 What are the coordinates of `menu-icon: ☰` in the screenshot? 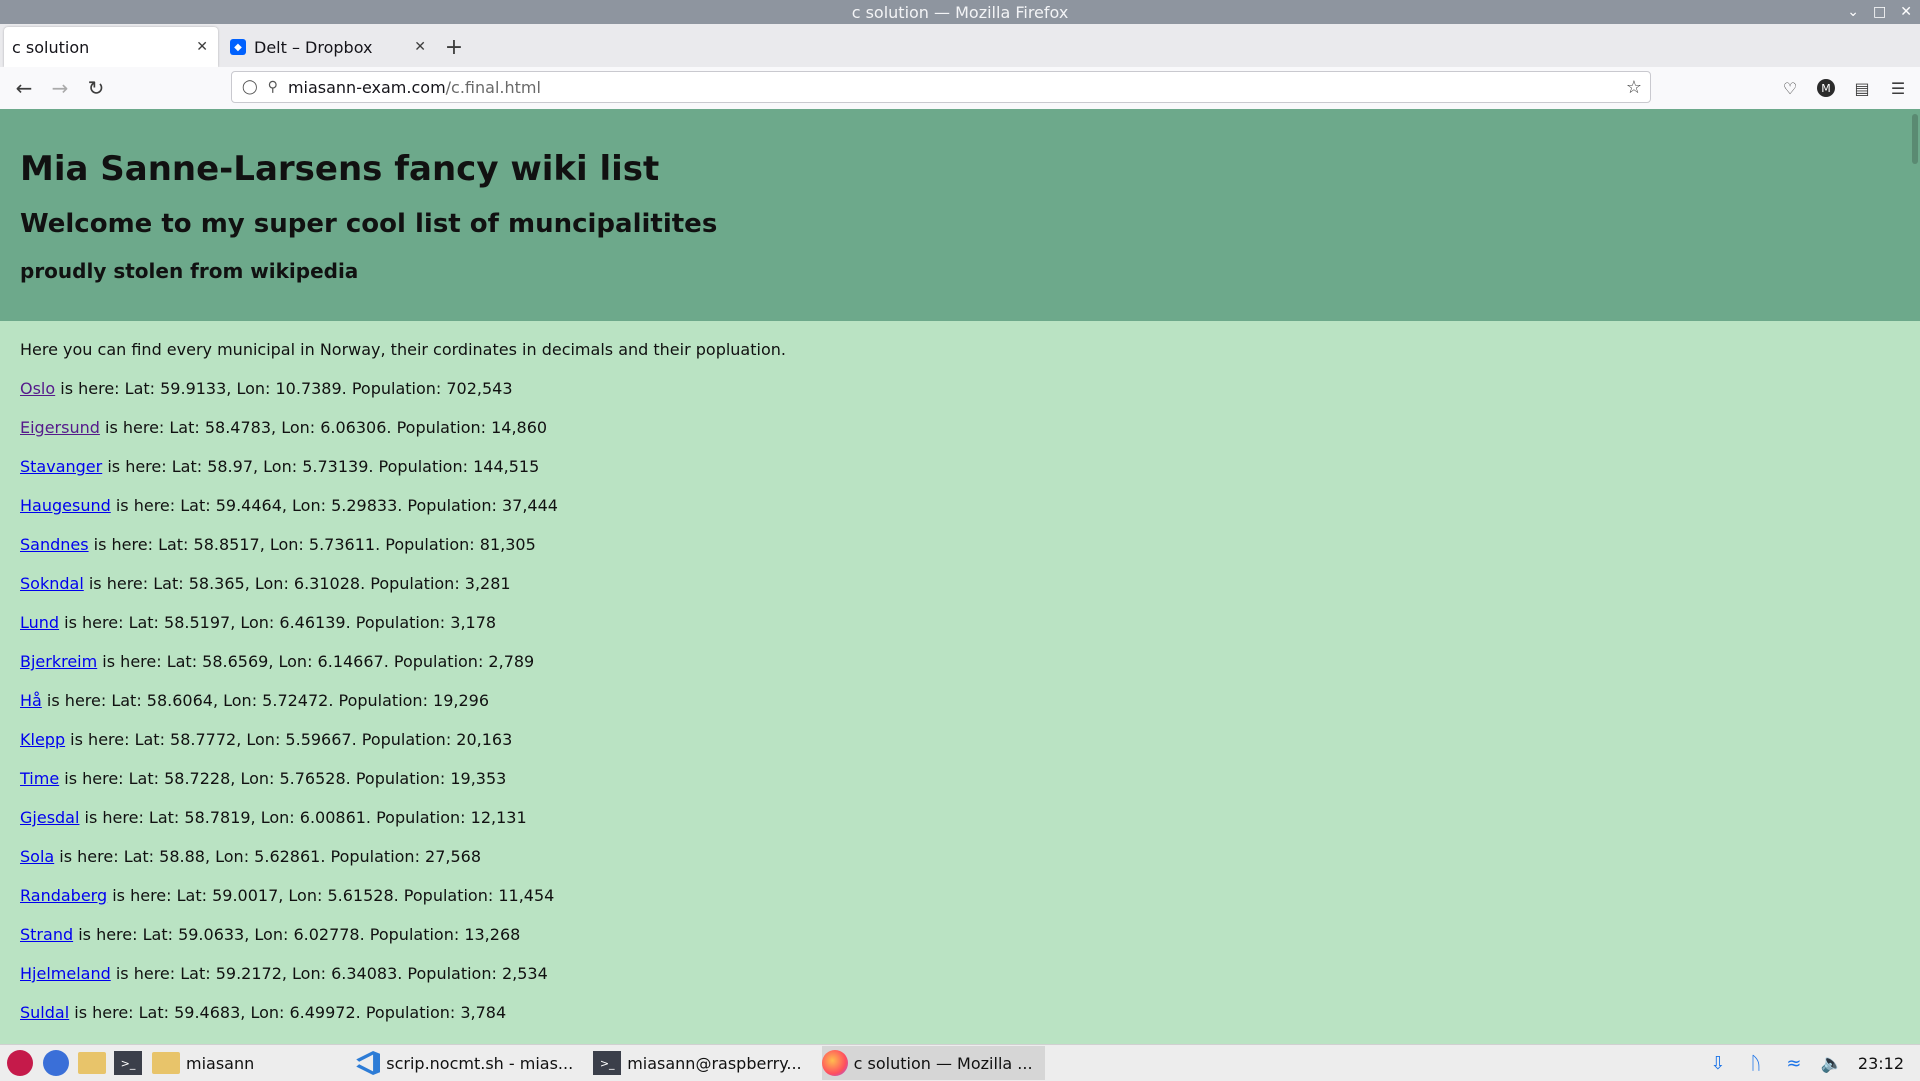 It's located at (1898, 88).